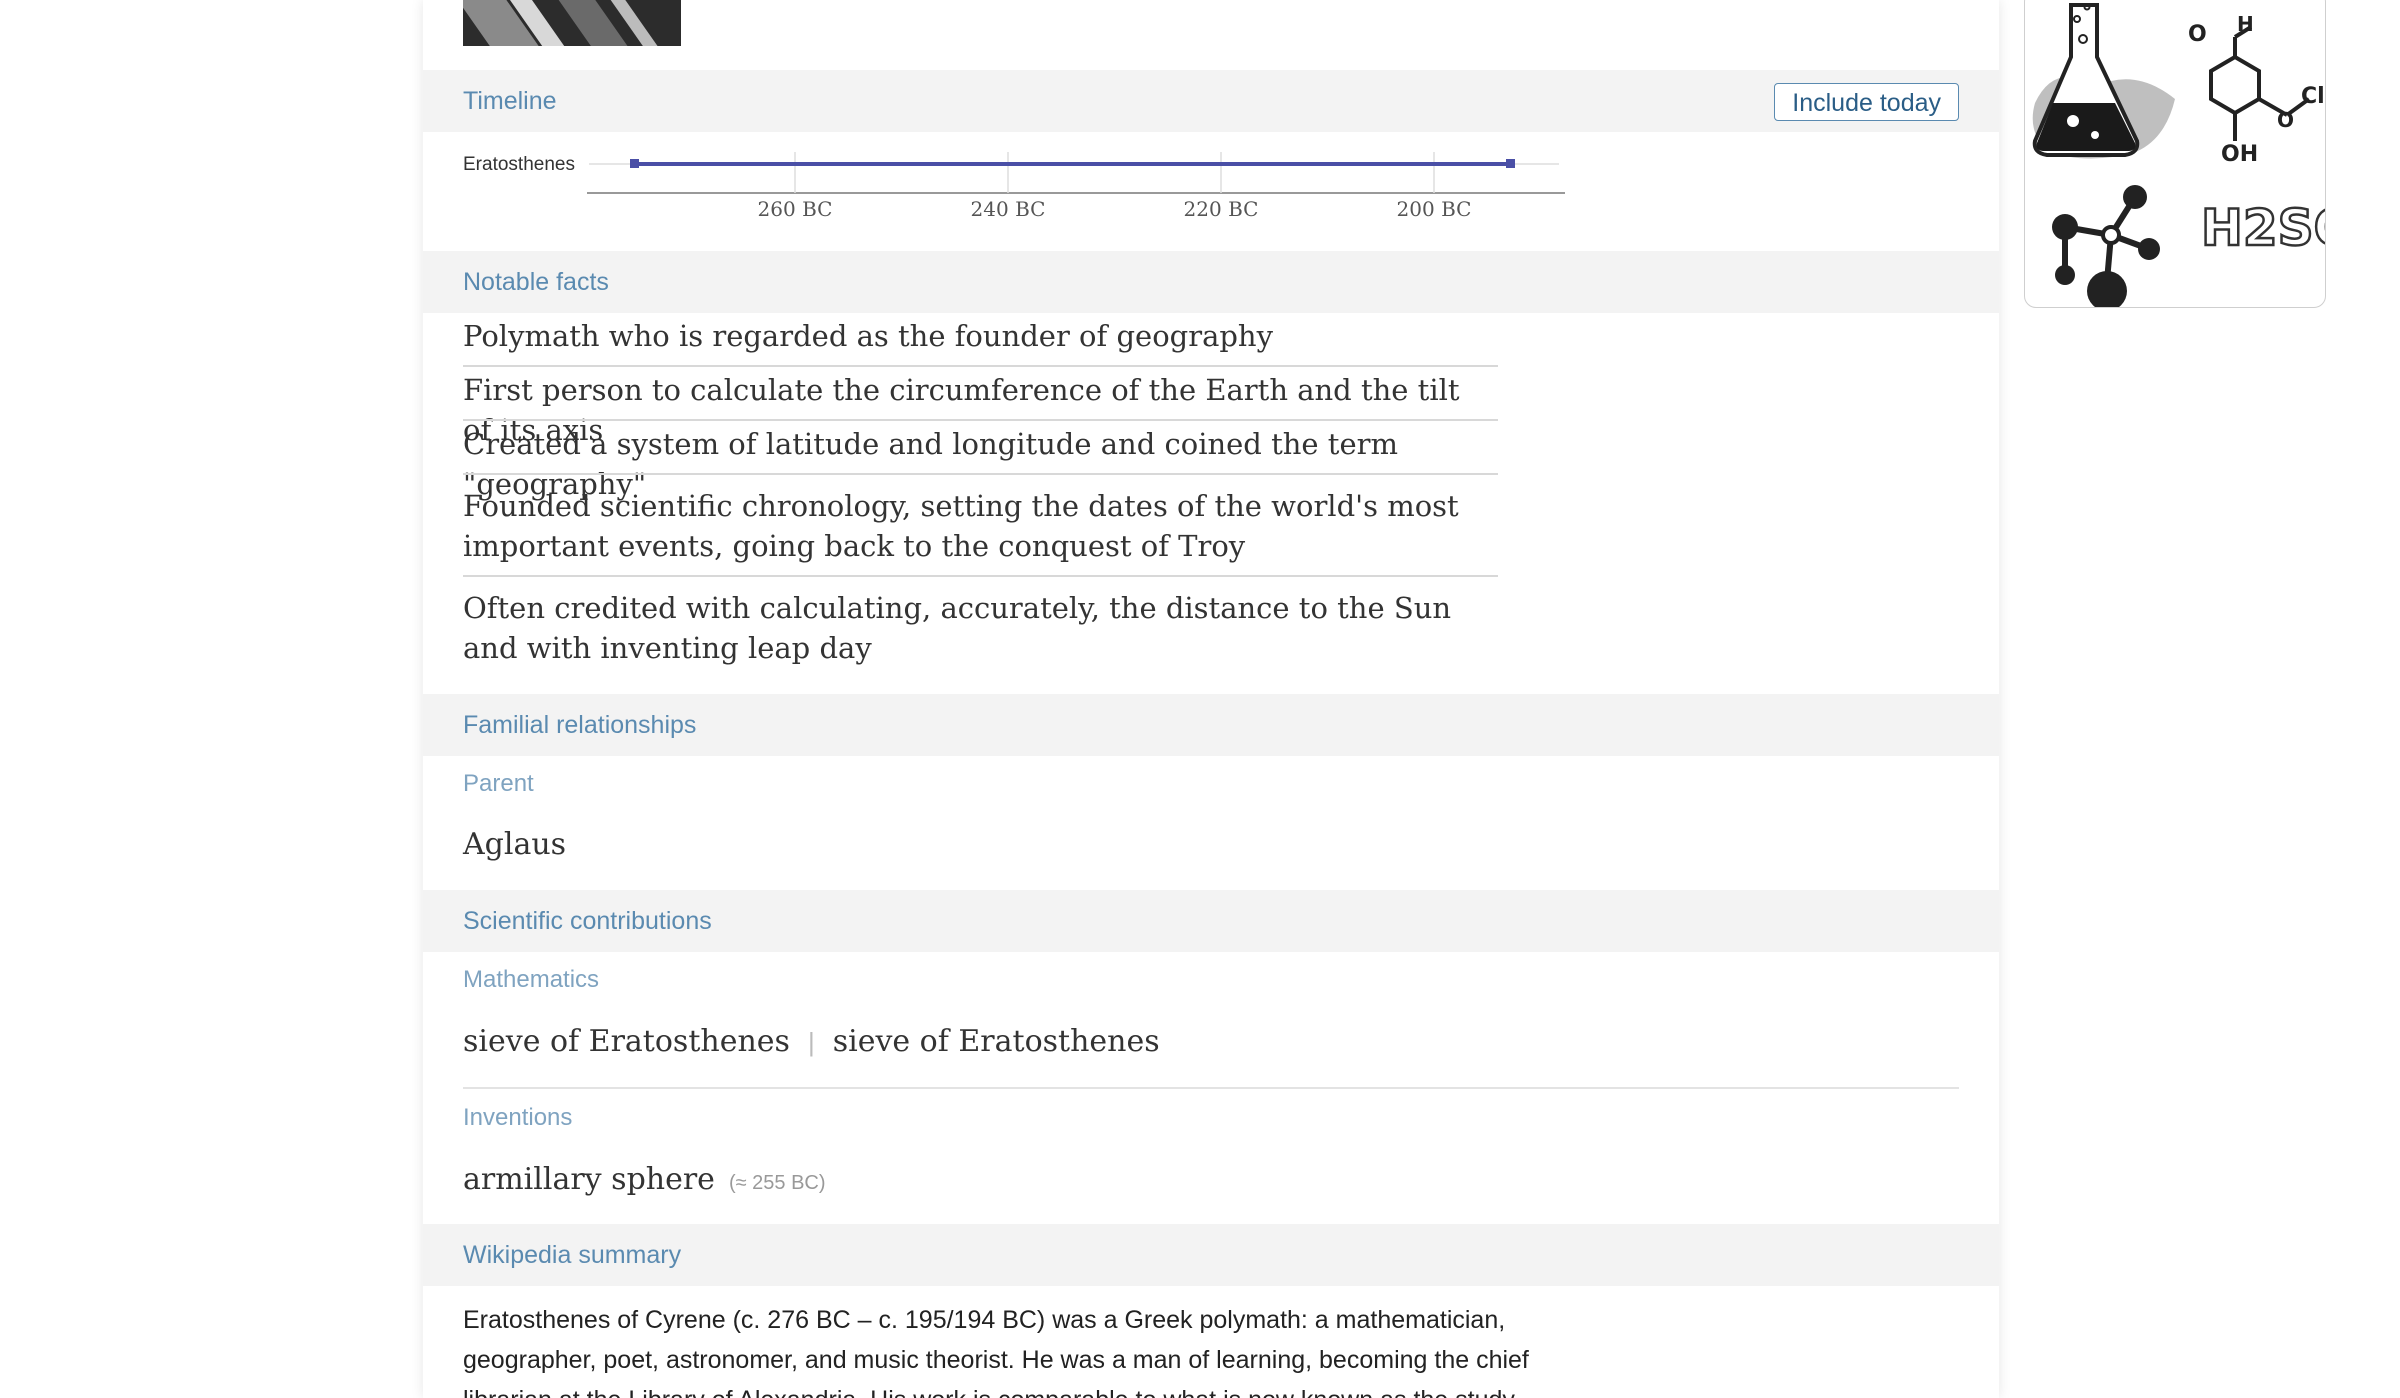 This screenshot has height=1398, width=2400. What do you see at coordinates (1211, 921) in the screenshot?
I see `scientific-section-header: Scientific contributions` at bounding box center [1211, 921].